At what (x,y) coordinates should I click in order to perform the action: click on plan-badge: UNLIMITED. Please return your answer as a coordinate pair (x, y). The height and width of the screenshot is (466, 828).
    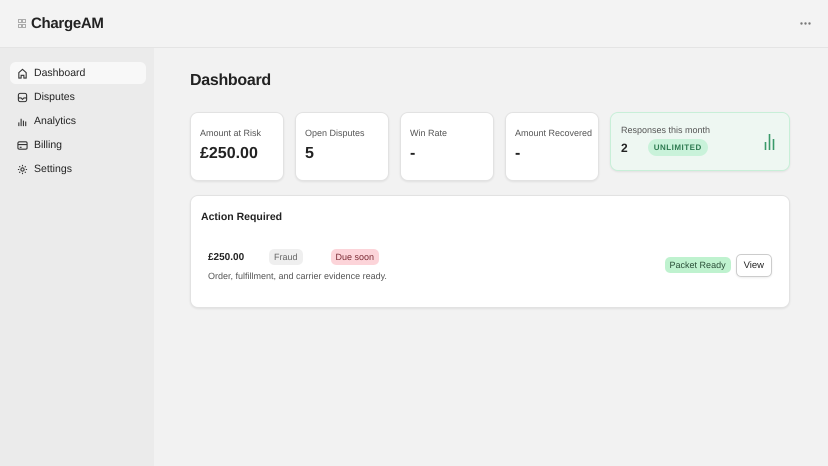
    Looking at the image, I should click on (678, 147).